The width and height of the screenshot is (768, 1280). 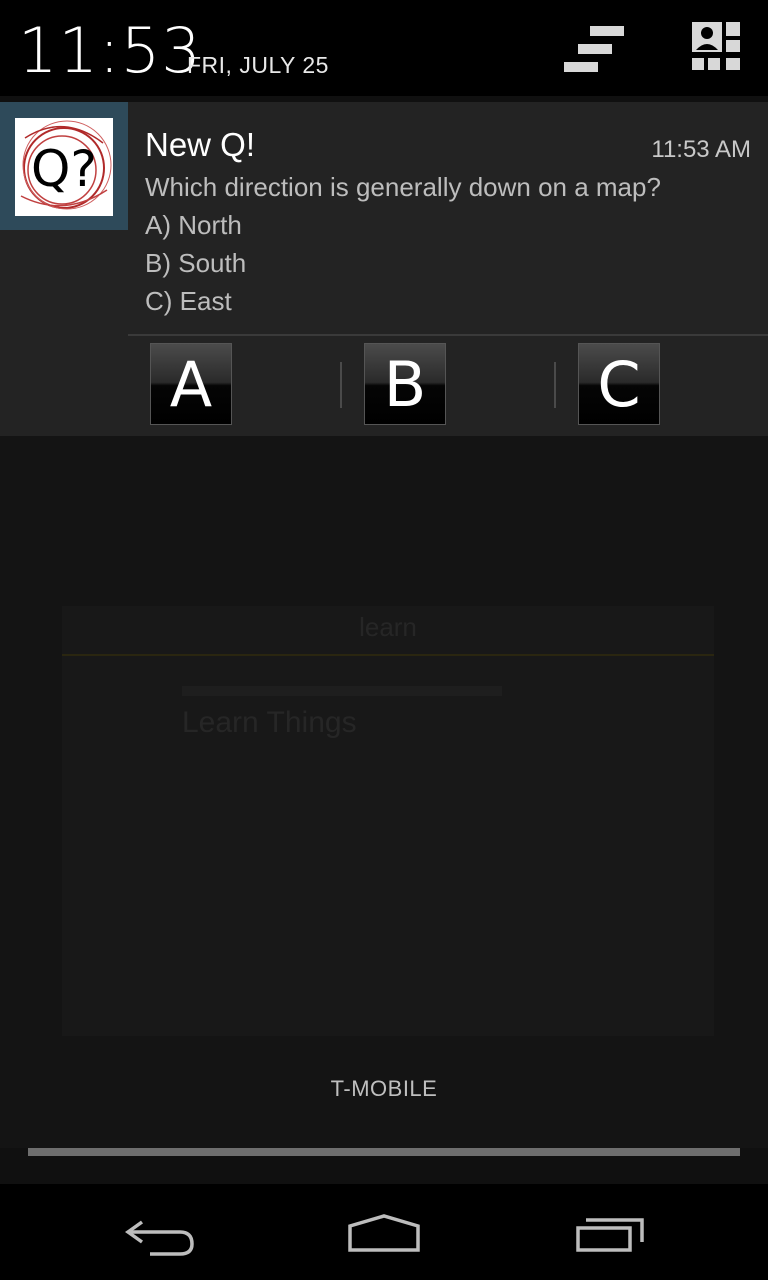 I want to click on option-b-text: B) South, so click(x=196, y=263).